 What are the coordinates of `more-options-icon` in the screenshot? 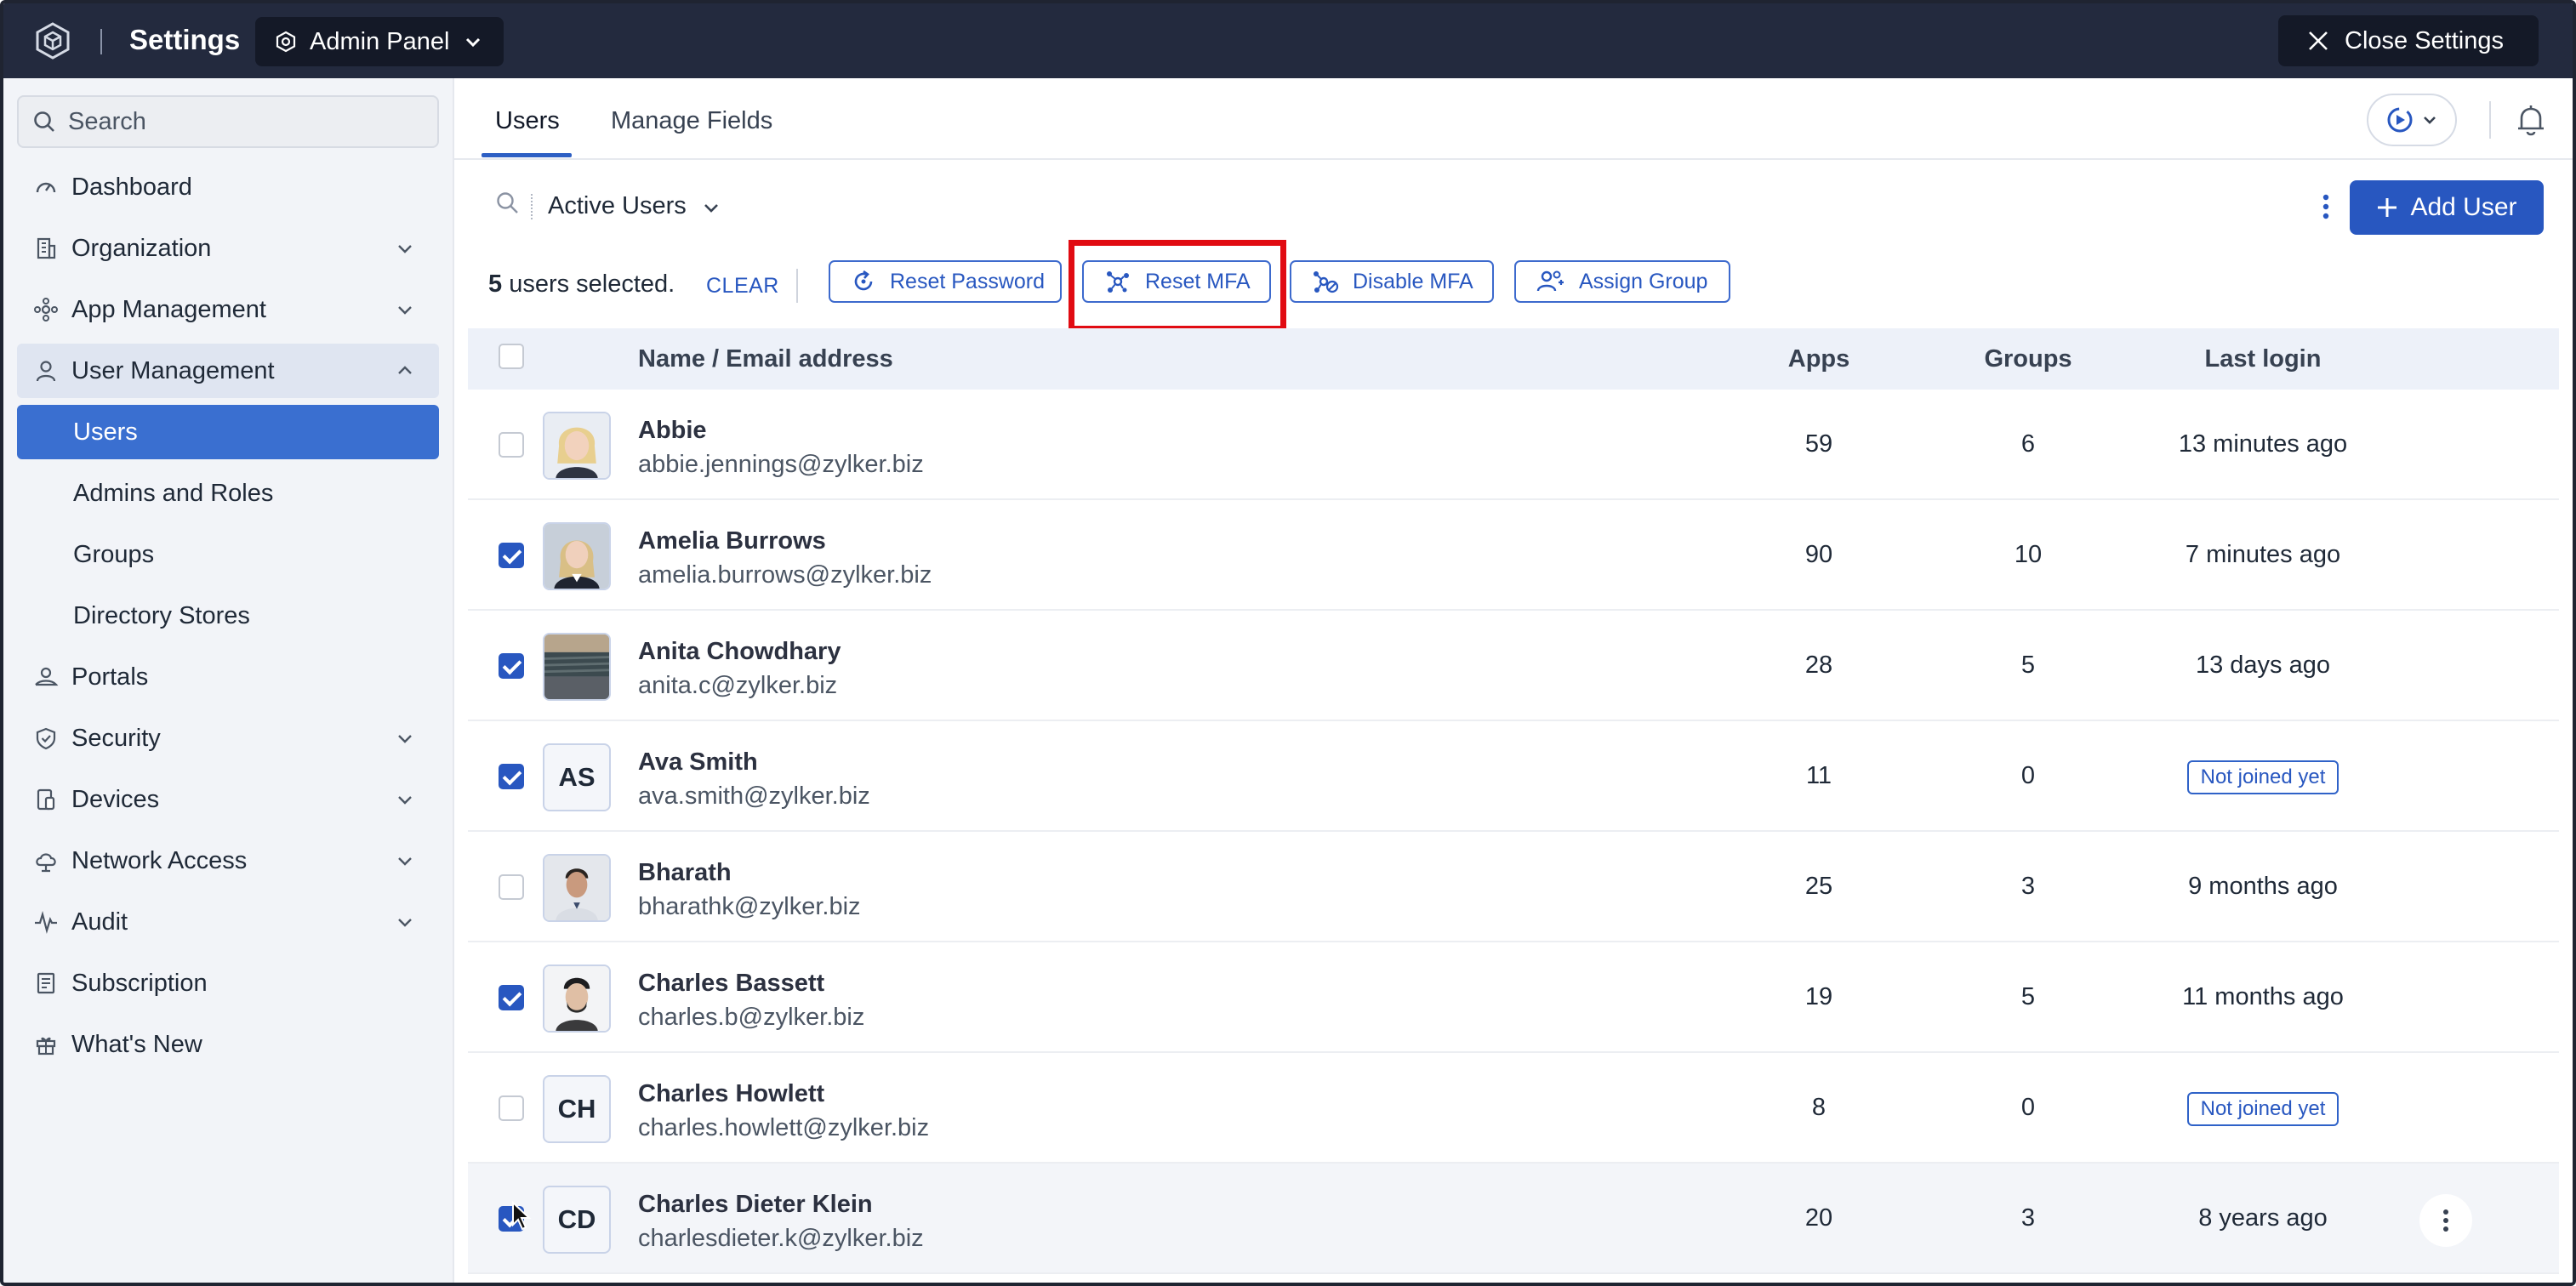 It's located at (2326, 207).